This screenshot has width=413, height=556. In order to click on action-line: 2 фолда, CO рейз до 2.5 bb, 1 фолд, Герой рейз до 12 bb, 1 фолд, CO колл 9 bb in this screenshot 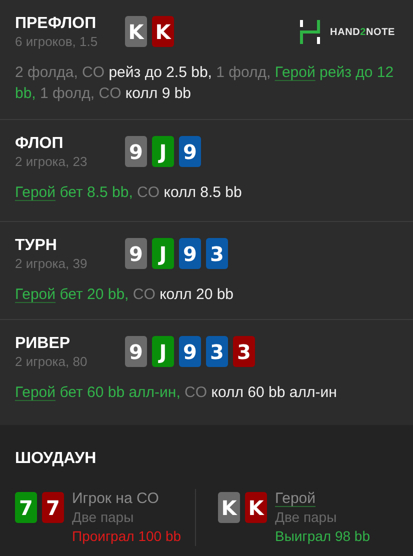, I will do `click(205, 83)`.